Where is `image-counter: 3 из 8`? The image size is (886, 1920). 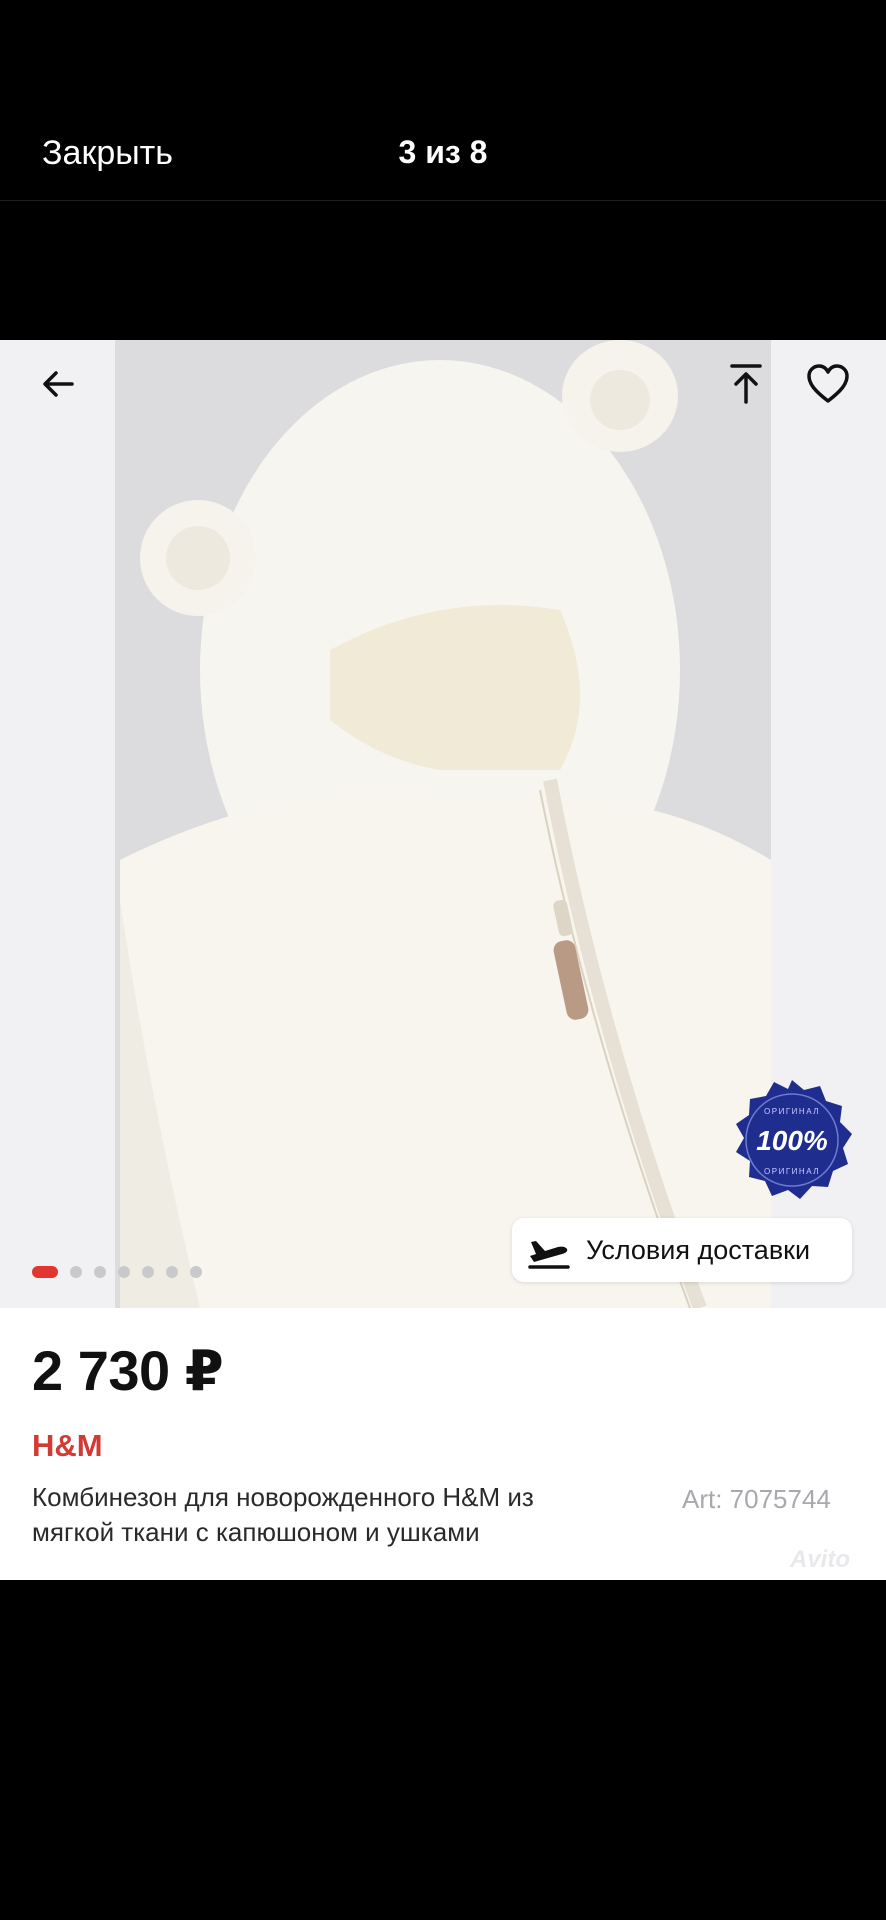 image-counter: 3 из 8 is located at coordinates (443, 152).